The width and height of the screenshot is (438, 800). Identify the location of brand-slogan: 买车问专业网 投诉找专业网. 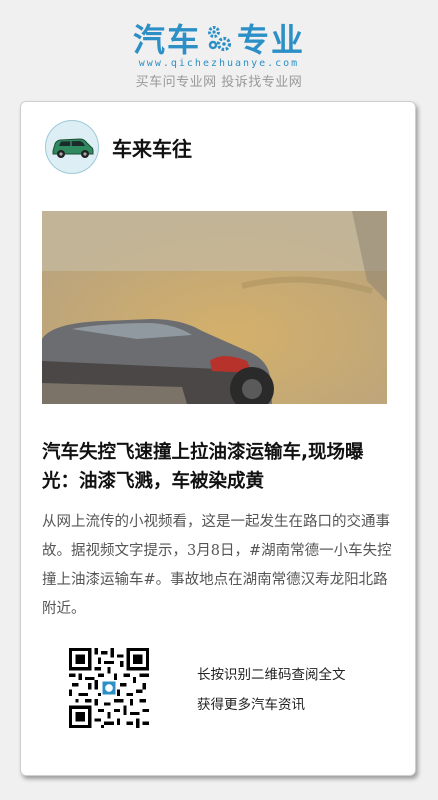
(219, 82).